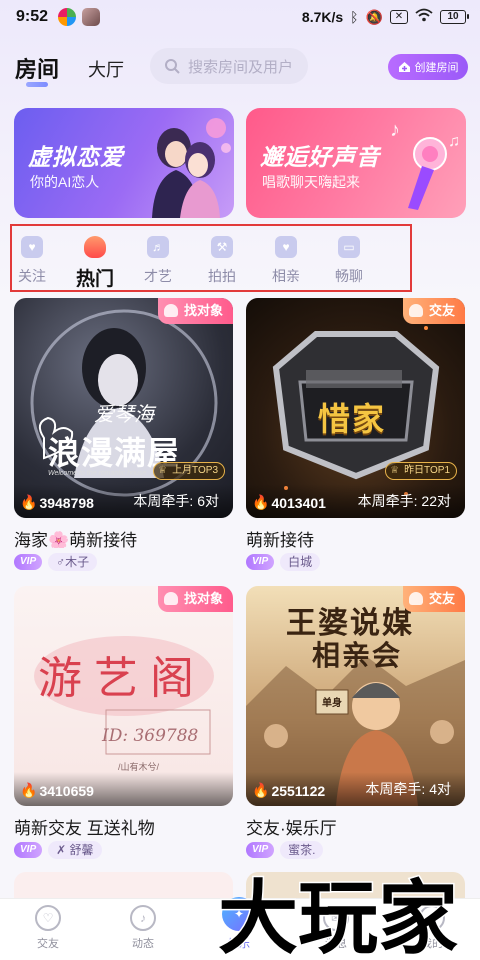 This screenshot has width=480, height=960. I want to click on weekly-pairs: 本周牵手: 4对, so click(408, 789).